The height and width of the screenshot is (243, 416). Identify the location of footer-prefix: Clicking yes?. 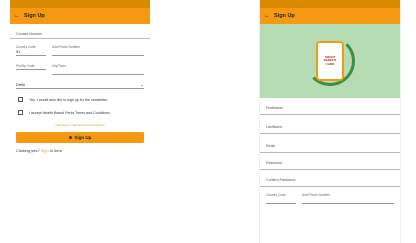
(28, 150).